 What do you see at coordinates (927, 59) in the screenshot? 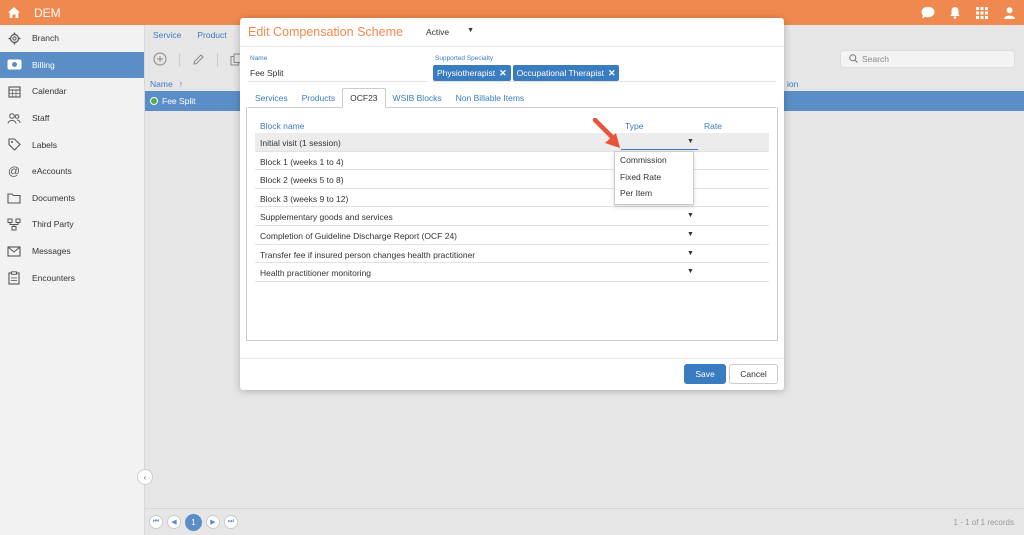
I see `search-input: Search` at bounding box center [927, 59].